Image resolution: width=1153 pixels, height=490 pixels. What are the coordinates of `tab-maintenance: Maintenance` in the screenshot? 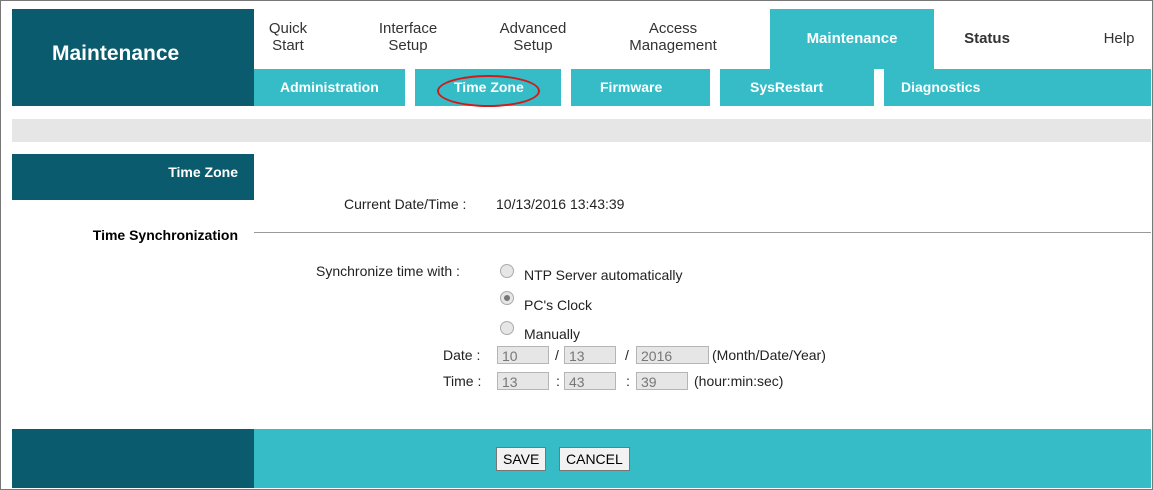 It's located at (852, 39).